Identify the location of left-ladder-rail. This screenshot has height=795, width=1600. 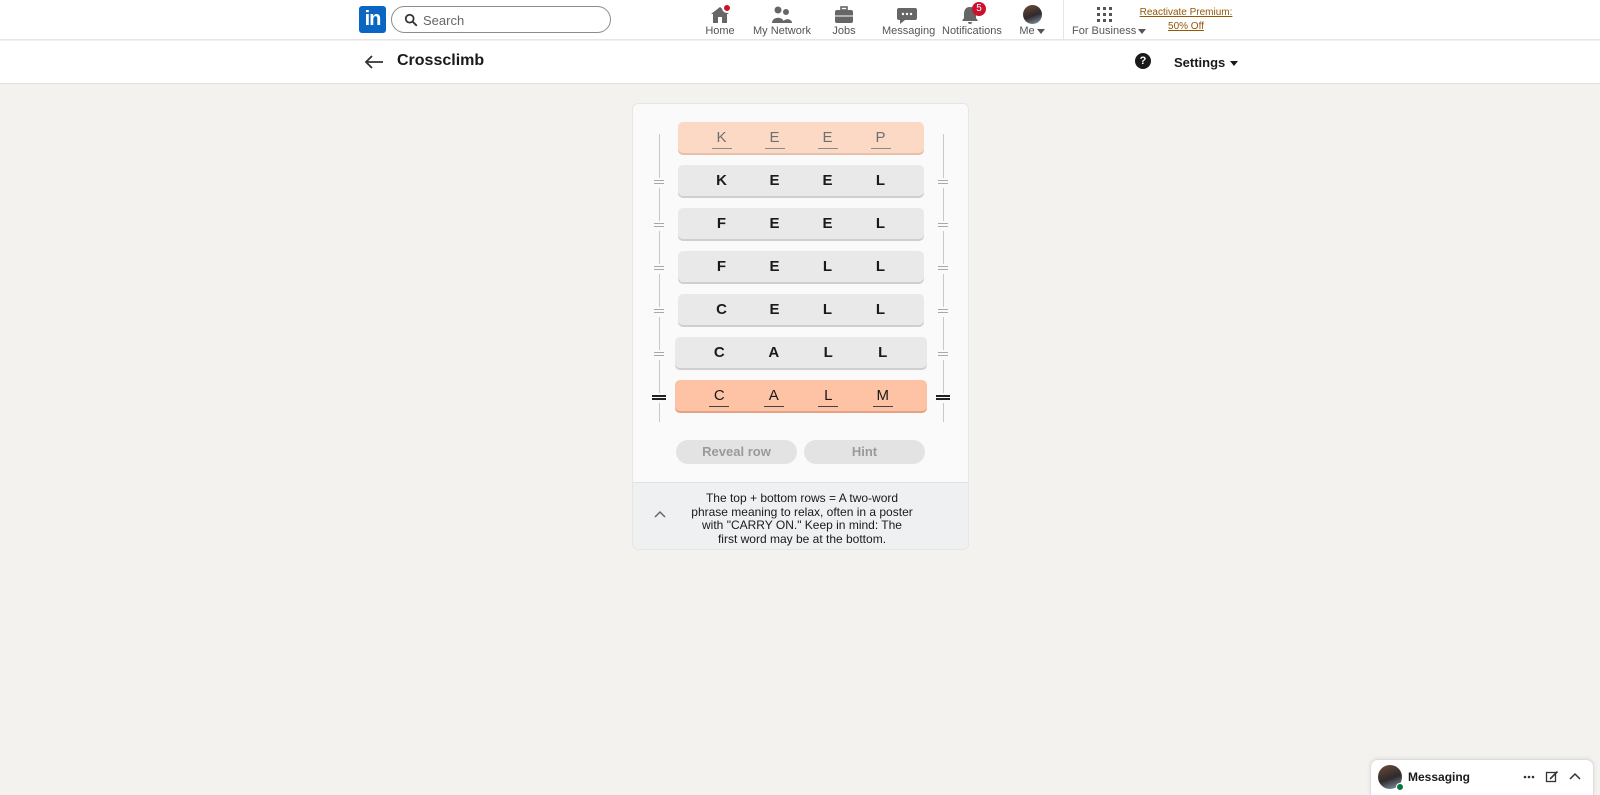
(659, 278).